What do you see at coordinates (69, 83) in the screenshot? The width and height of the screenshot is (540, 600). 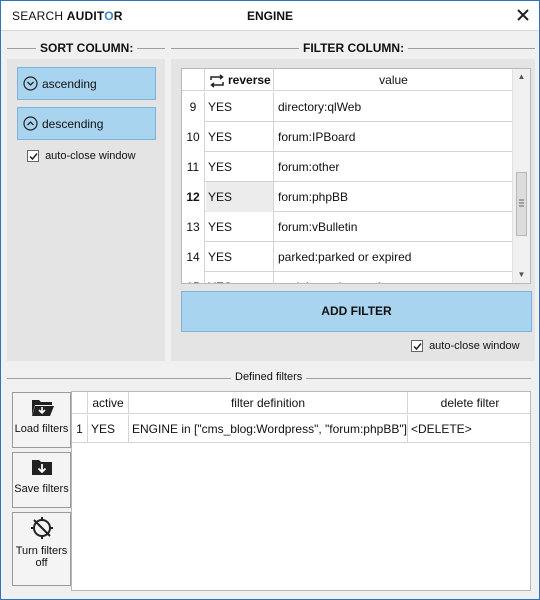 I see `ascending-label: ascending` at bounding box center [69, 83].